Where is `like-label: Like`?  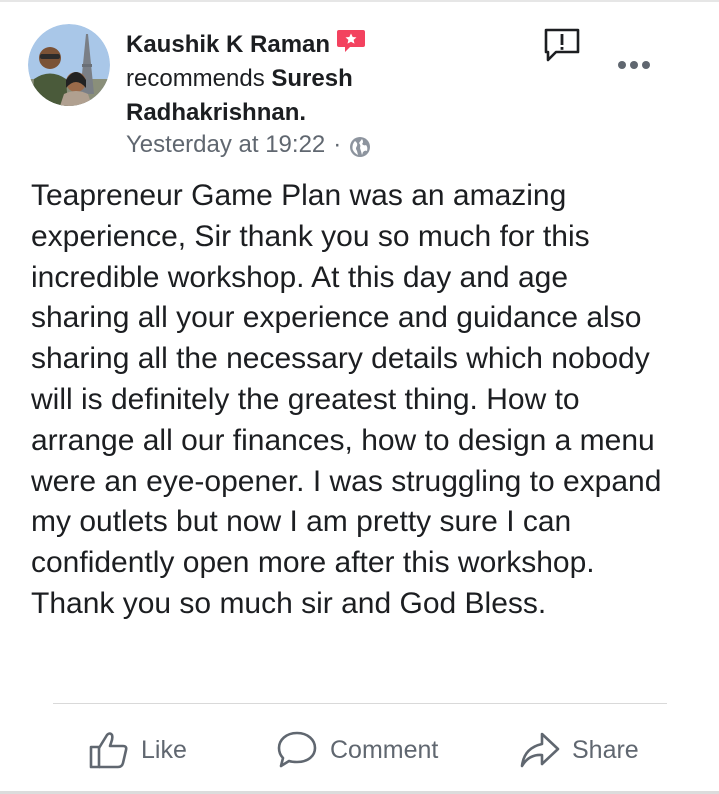 like-label: Like is located at coordinates (164, 749).